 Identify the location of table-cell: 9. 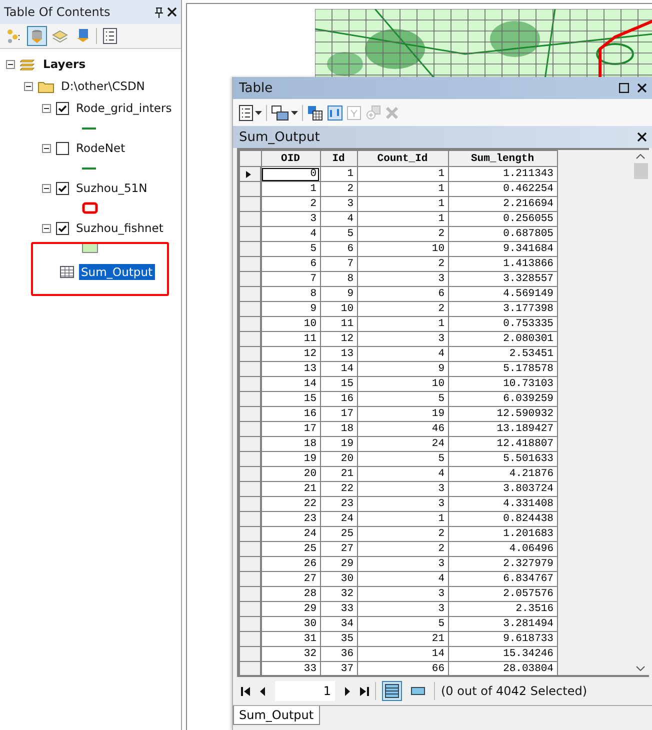
(402, 369).